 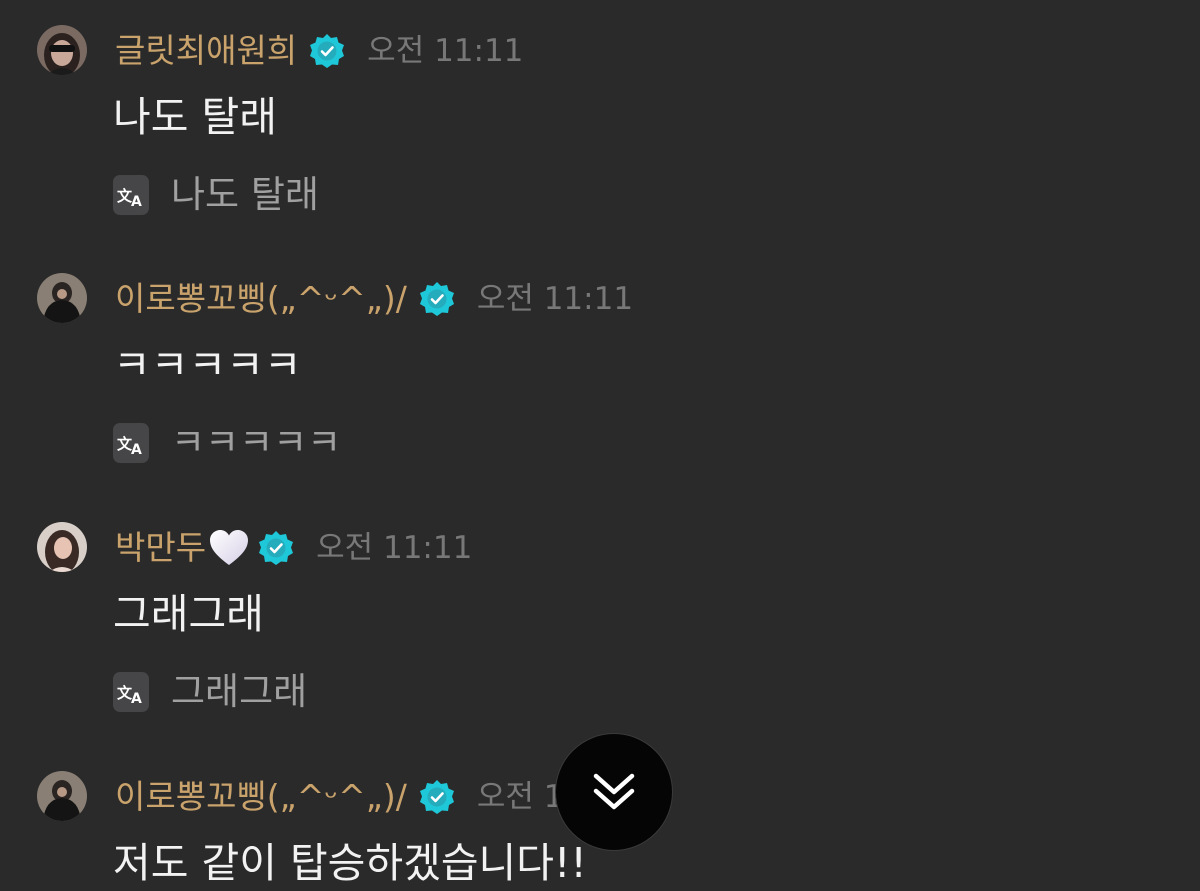 I want to click on message-header: 글릿최애원희 오전 11:11, so click(x=319, y=51).